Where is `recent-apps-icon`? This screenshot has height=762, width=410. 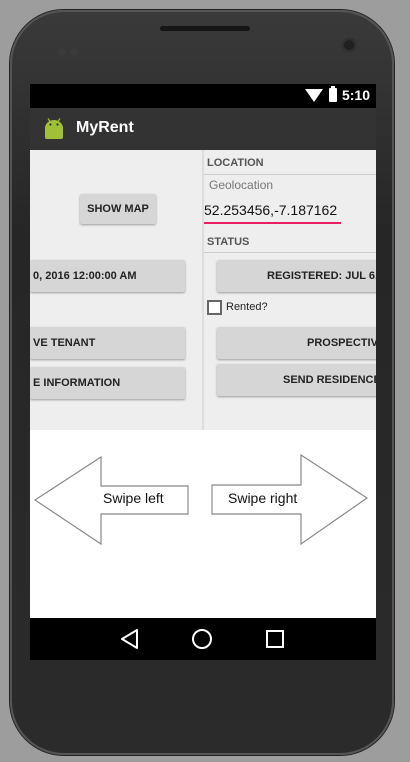 recent-apps-icon is located at coordinates (275, 639).